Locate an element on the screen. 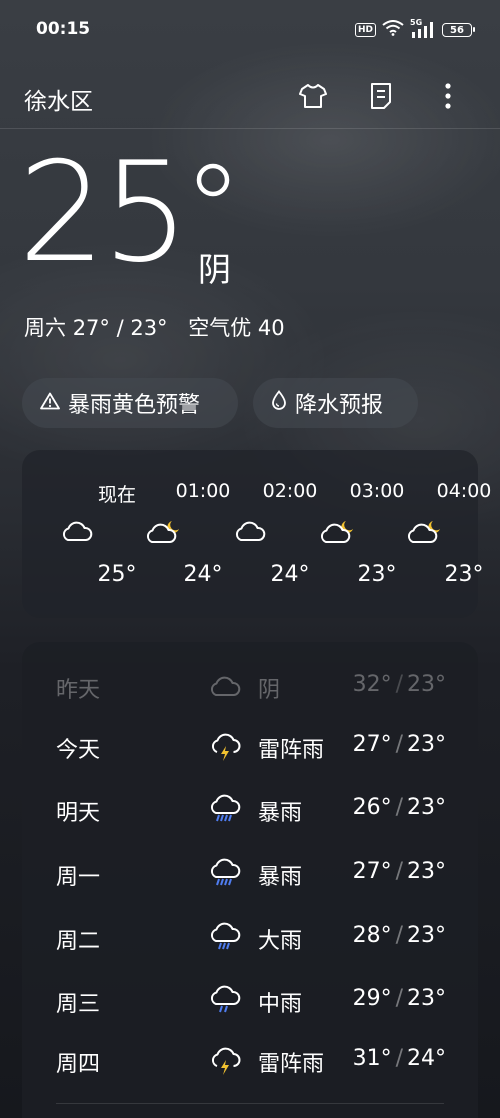  app-header: 徐水区 is located at coordinates (250, 98).